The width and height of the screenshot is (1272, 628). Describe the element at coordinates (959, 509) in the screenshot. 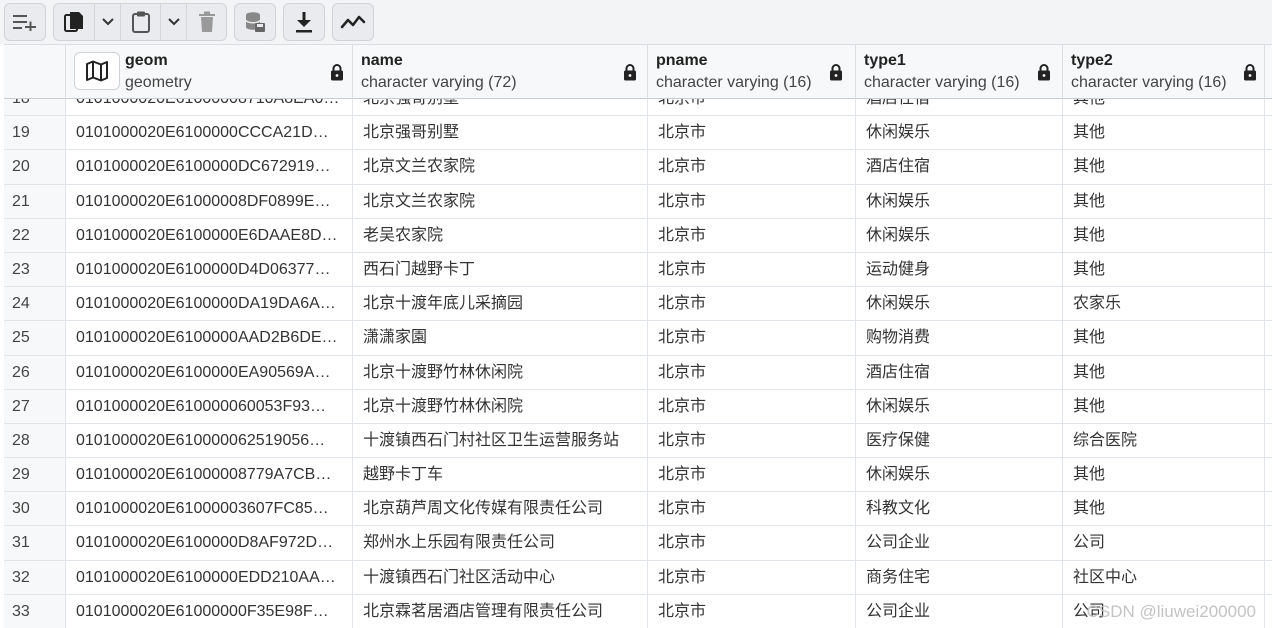

I see `type1-cell: 科教文化` at that location.